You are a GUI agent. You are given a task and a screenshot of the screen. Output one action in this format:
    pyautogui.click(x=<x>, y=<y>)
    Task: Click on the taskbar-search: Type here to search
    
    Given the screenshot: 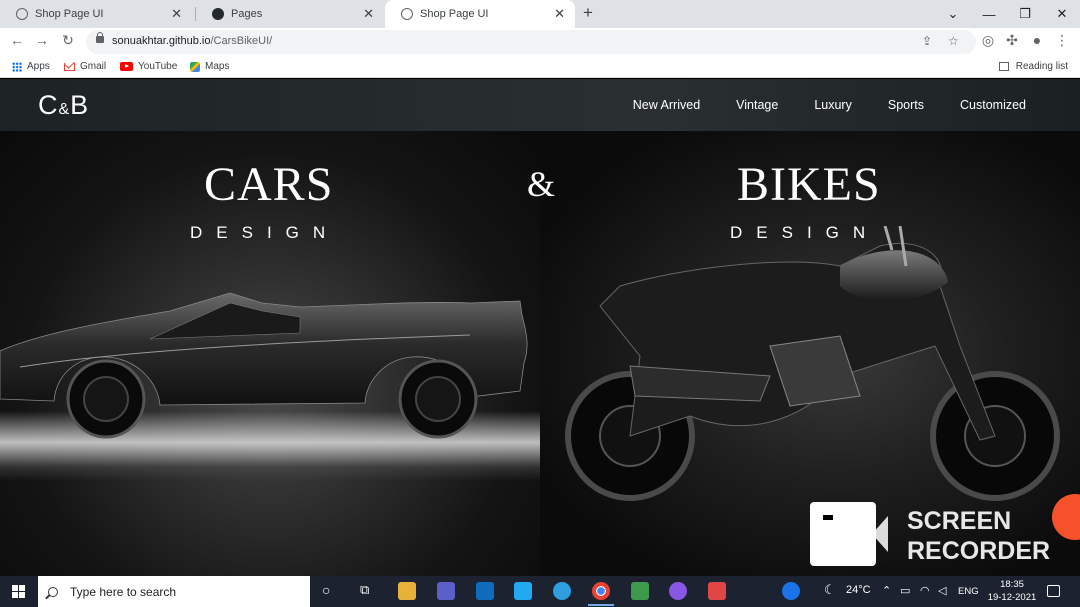 What is the action you would take?
    pyautogui.click(x=174, y=591)
    